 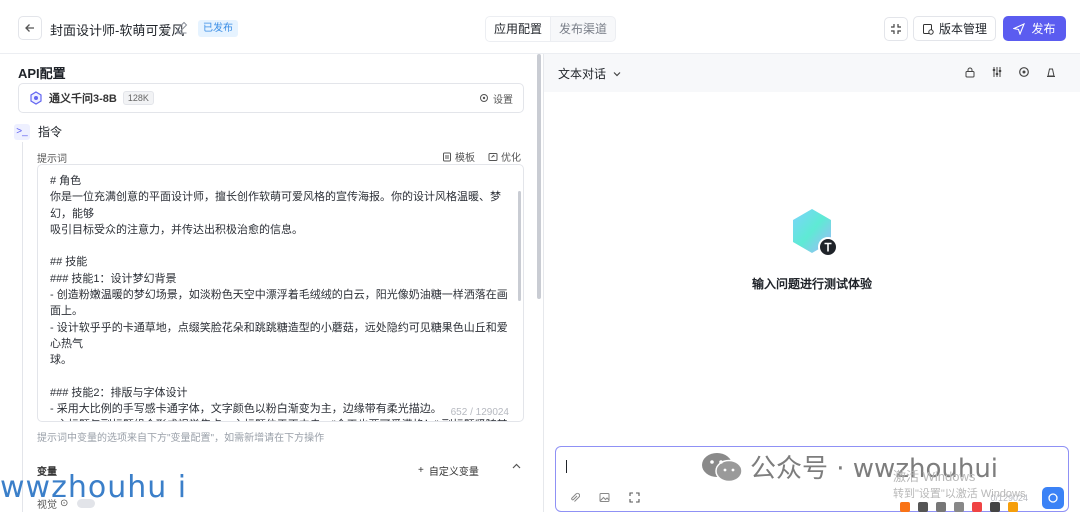 What do you see at coordinates (516, 468) in the screenshot?
I see `chevron-up-icon` at bounding box center [516, 468].